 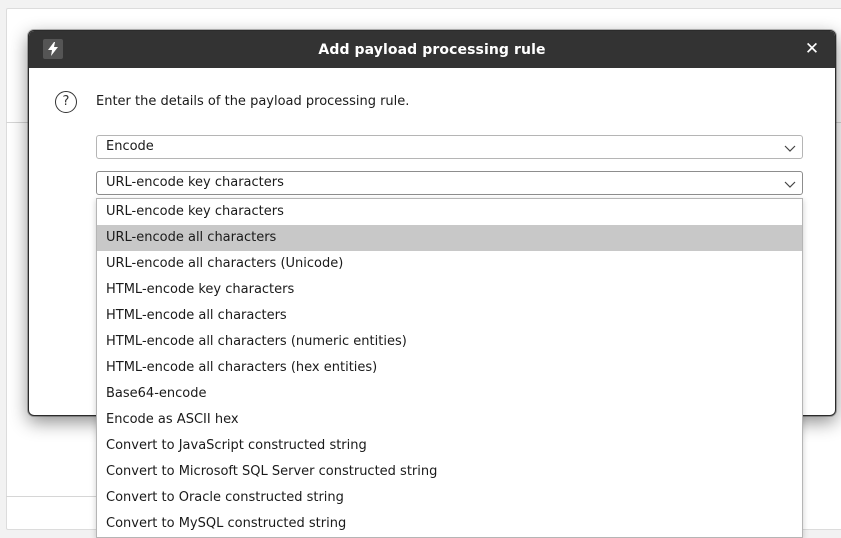 I want to click on dialog-title: Add payload processing rule, so click(x=432, y=49).